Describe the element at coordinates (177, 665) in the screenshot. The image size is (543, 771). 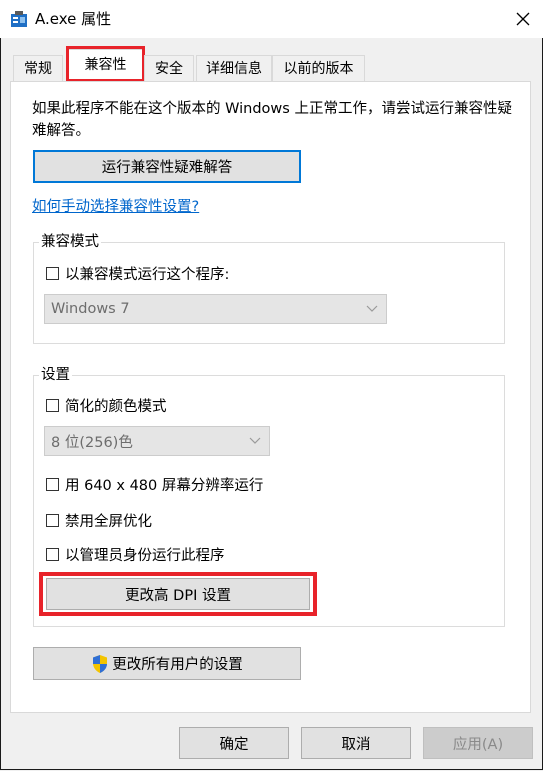
I see `change-all-users-label: 更改所有用户的设置` at that location.